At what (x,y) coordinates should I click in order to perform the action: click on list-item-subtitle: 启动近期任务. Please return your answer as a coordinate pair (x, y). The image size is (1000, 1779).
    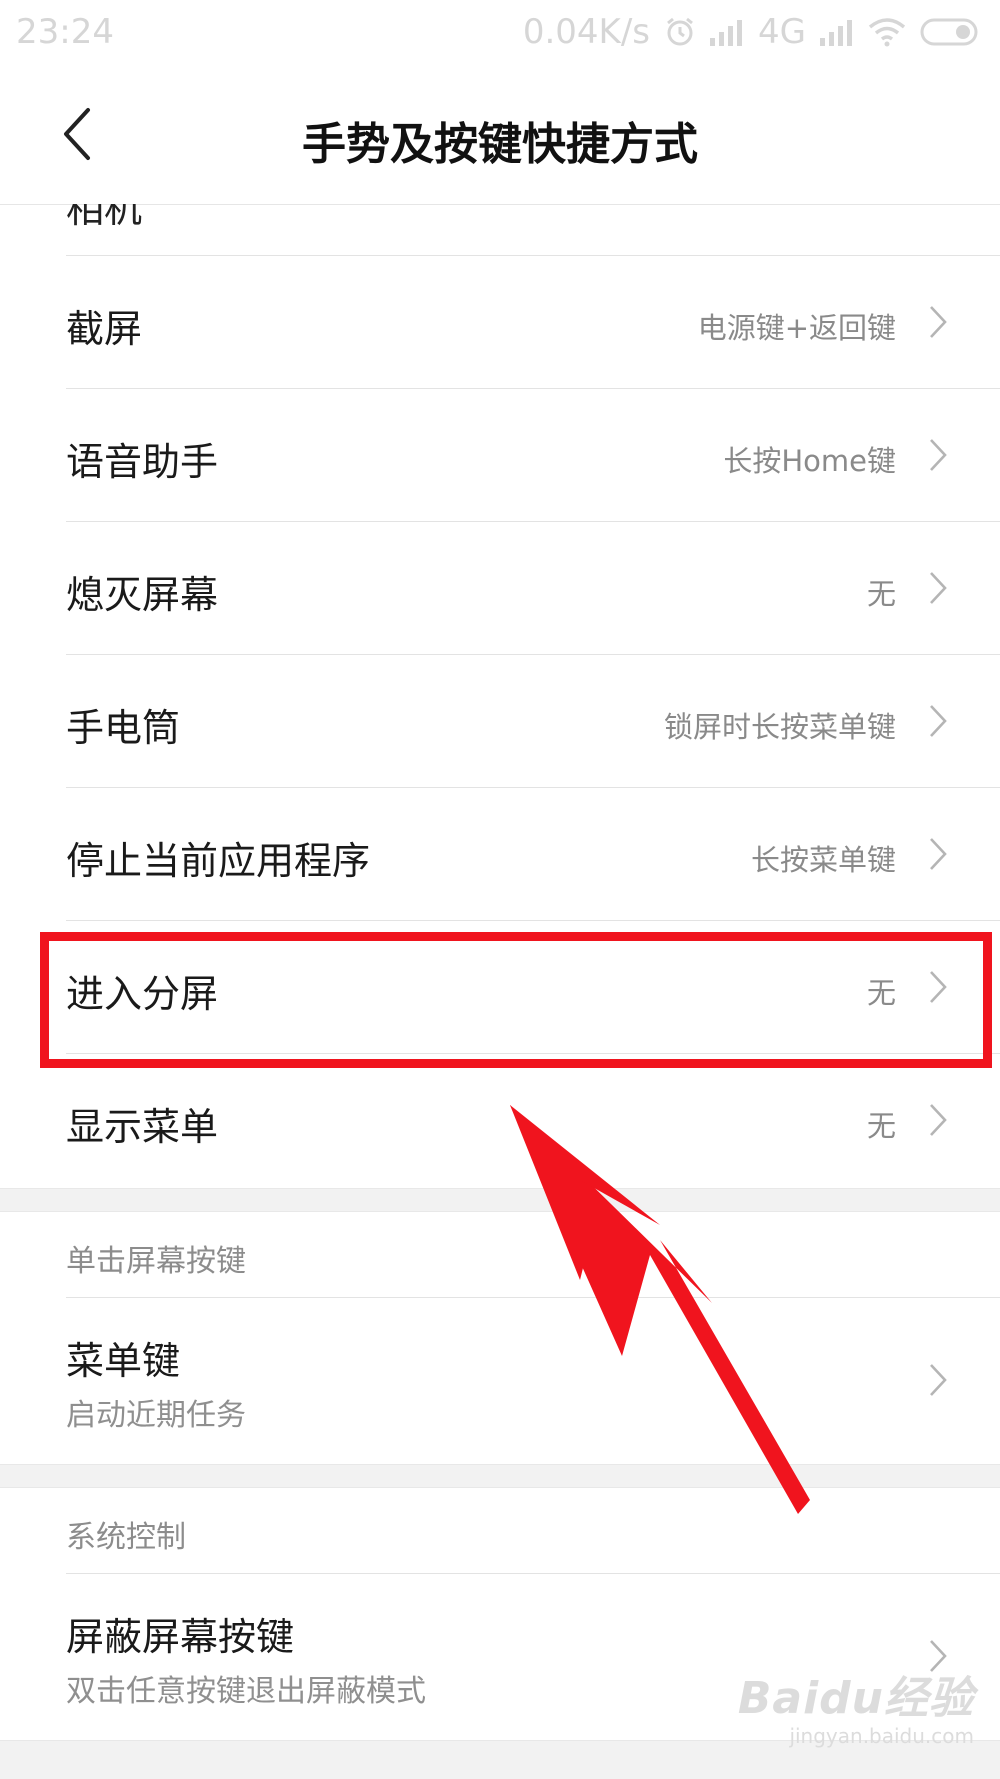
    Looking at the image, I should click on (156, 1415).